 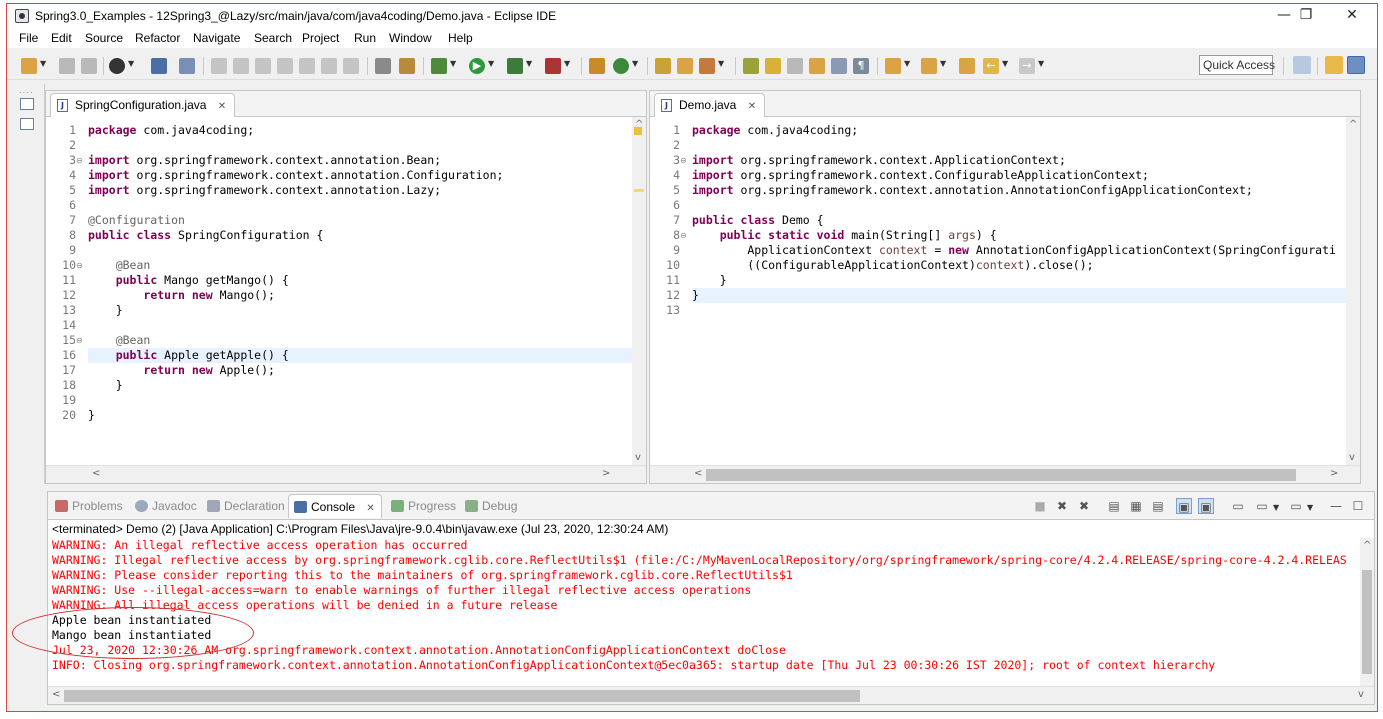 What do you see at coordinates (407, 66) in the screenshot?
I see `use-step-filters-icon` at bounding box center [407, 66].